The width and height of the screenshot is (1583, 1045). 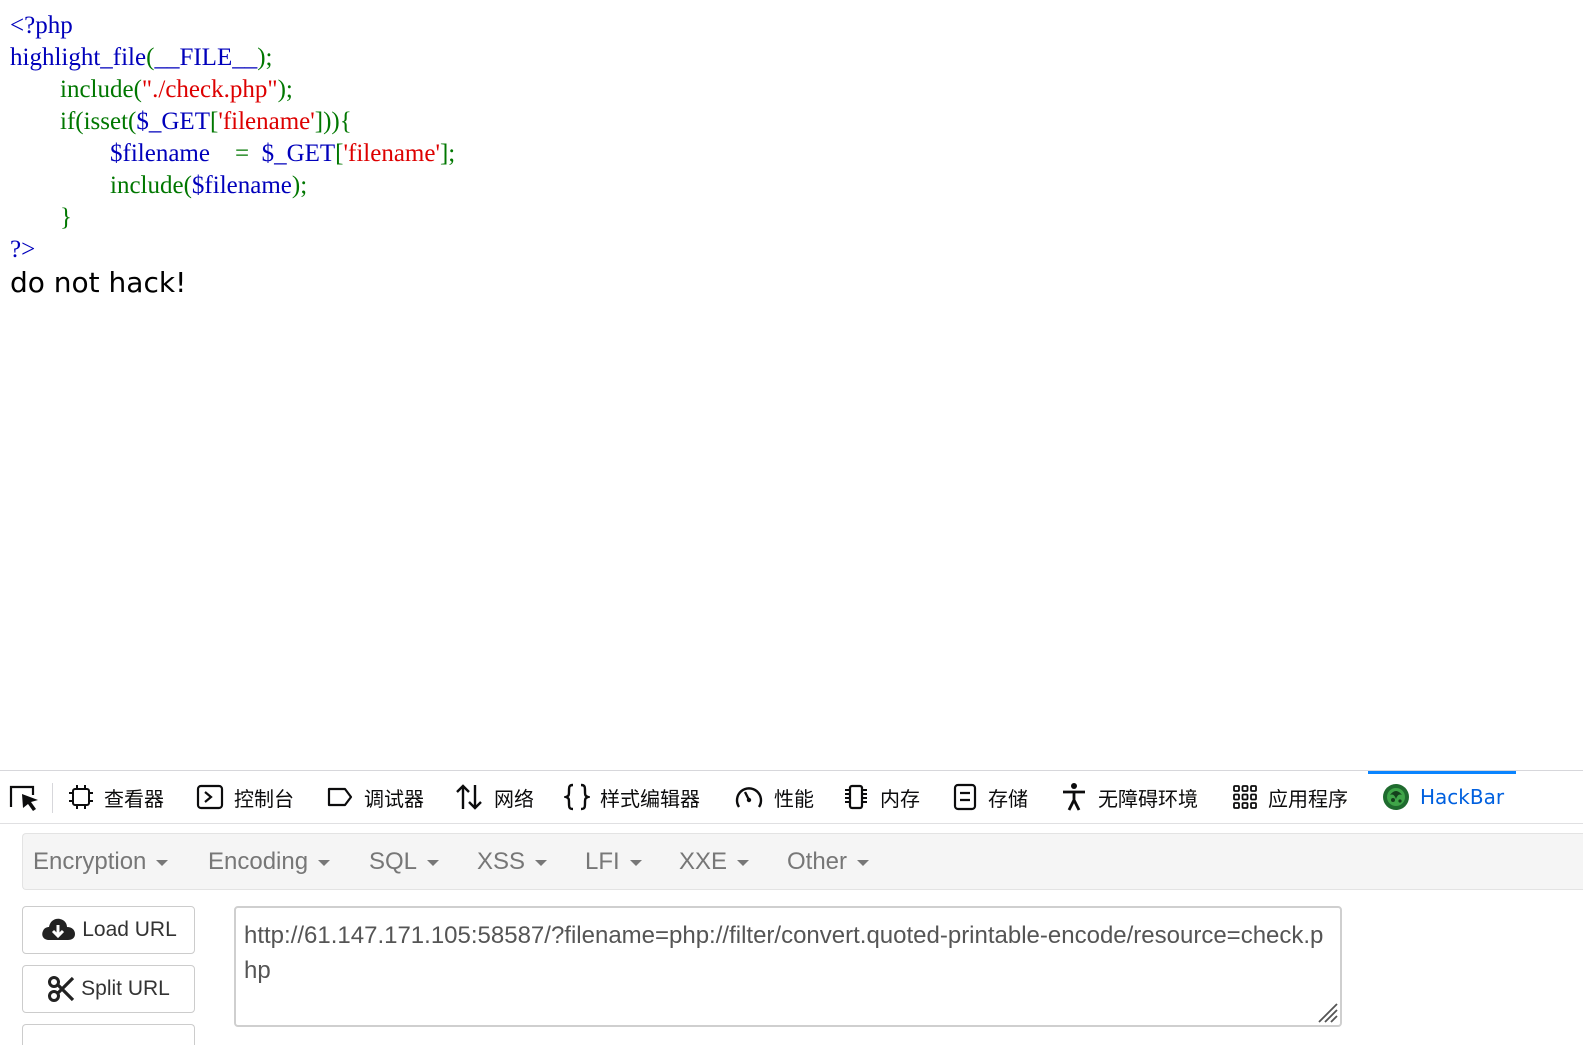 I want to click on debugger-icon, so click(x=340, y=797).